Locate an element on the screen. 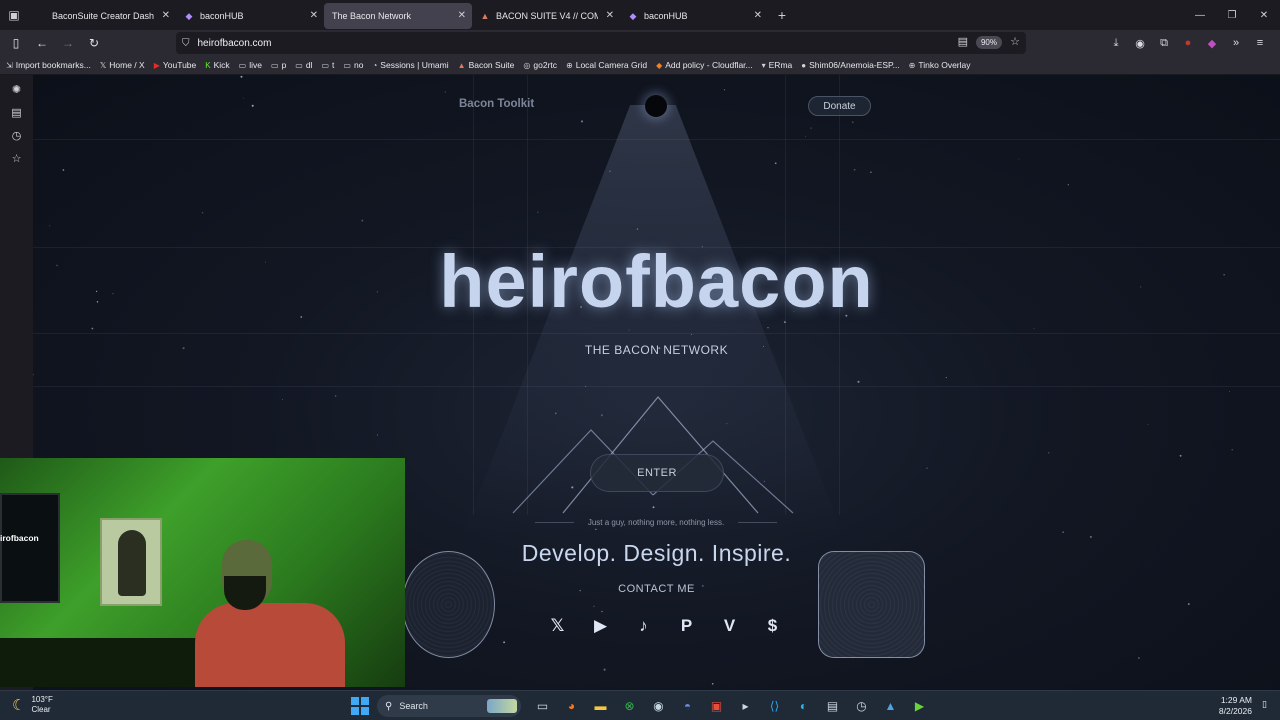 This screenshot has width=1280, height=720. system-clock: 1:29 AM 8/2/2026 is located at coordinates (1235, 706).